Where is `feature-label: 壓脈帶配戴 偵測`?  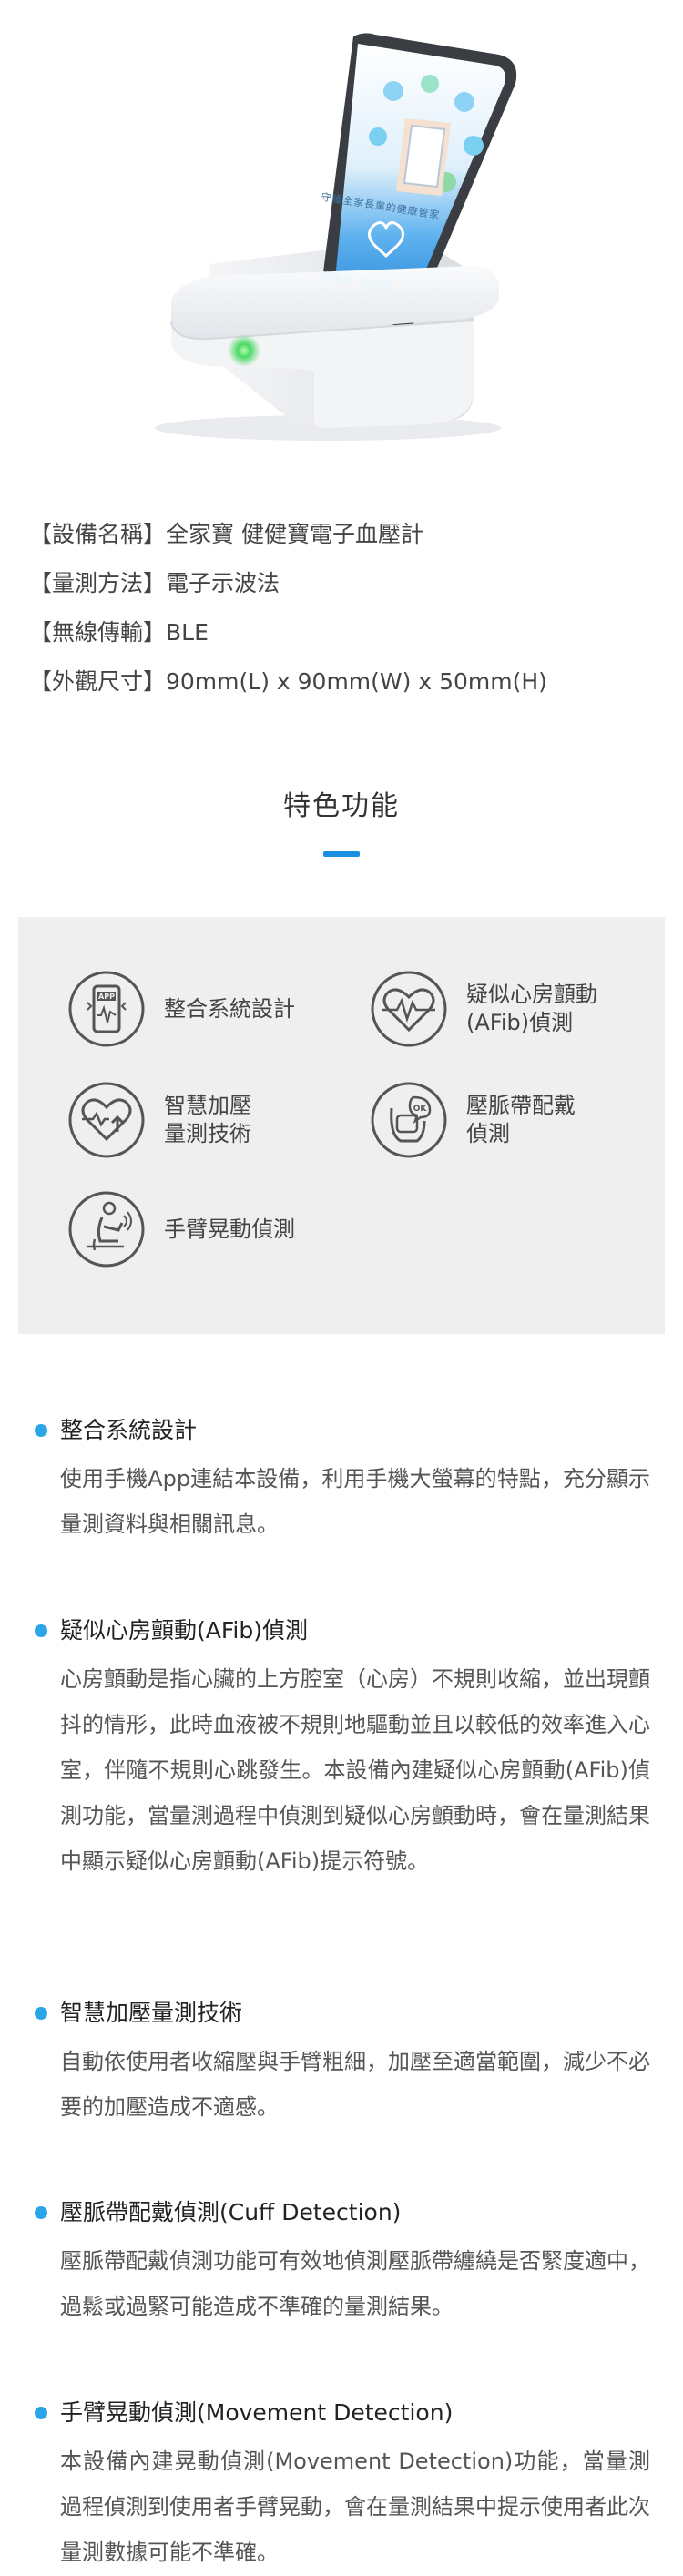
feature-label: 壓脈帶配戴 偵測 is located at coordinates (521, 1119).